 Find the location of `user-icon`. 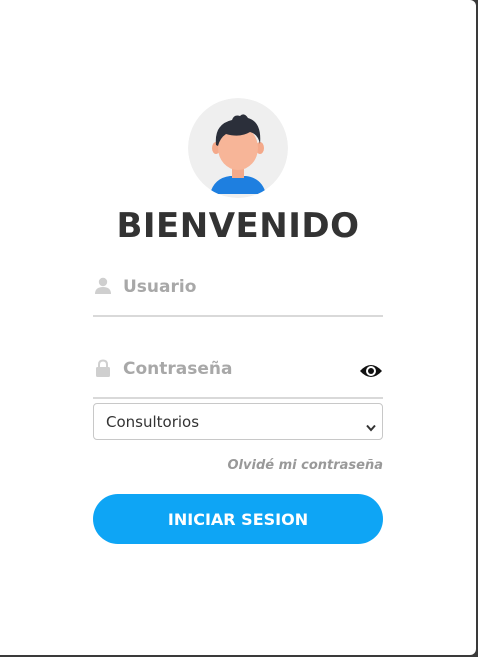

user-icon is located at coordinates (103, 286).